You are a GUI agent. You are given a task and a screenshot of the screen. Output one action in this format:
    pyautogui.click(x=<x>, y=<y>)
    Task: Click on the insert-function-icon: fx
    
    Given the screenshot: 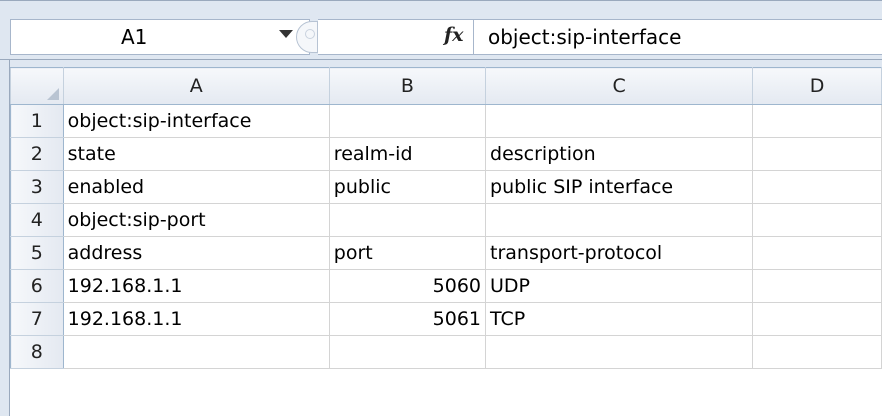 What is the action you would take?
    pyautogui.click(x=454, y=35)
    